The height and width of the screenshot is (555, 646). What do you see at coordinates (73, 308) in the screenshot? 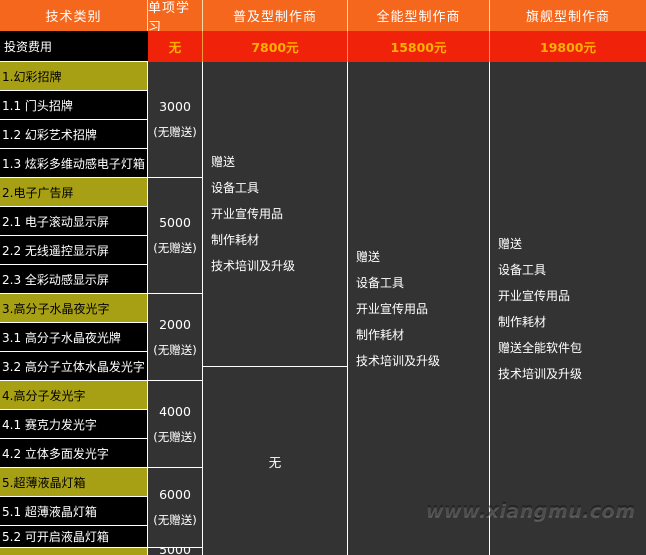
I see `row-label-category: 3.高分子水晶夜光字` at bounding box center [73, 308].